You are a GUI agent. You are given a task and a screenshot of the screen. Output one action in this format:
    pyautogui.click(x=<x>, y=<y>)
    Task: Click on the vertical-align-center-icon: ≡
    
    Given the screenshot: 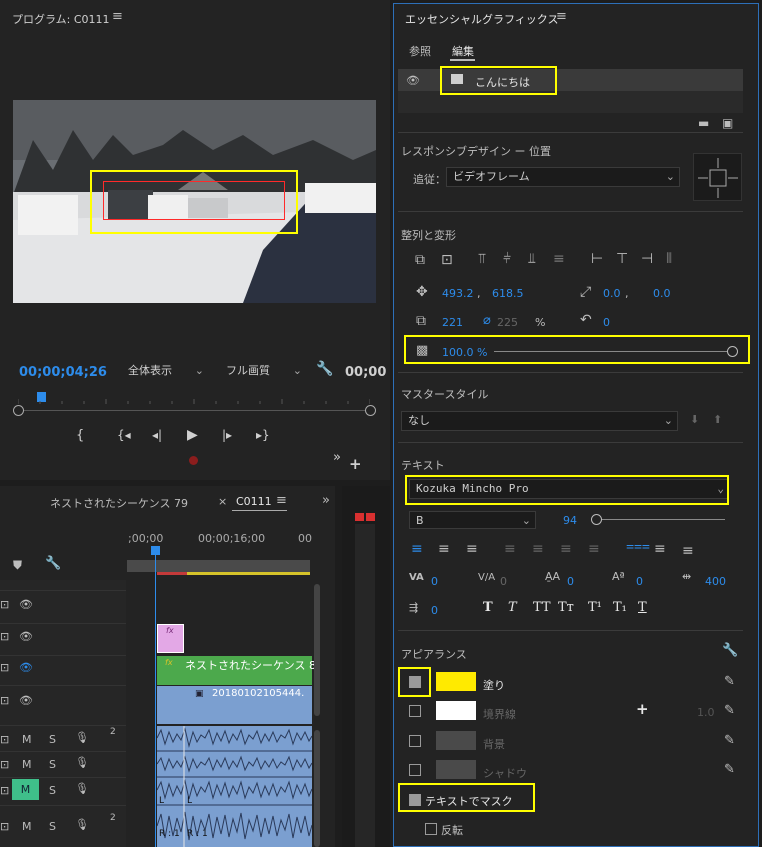 What is the action you would take?
    pyautogui.click(x=660, y=549)
    